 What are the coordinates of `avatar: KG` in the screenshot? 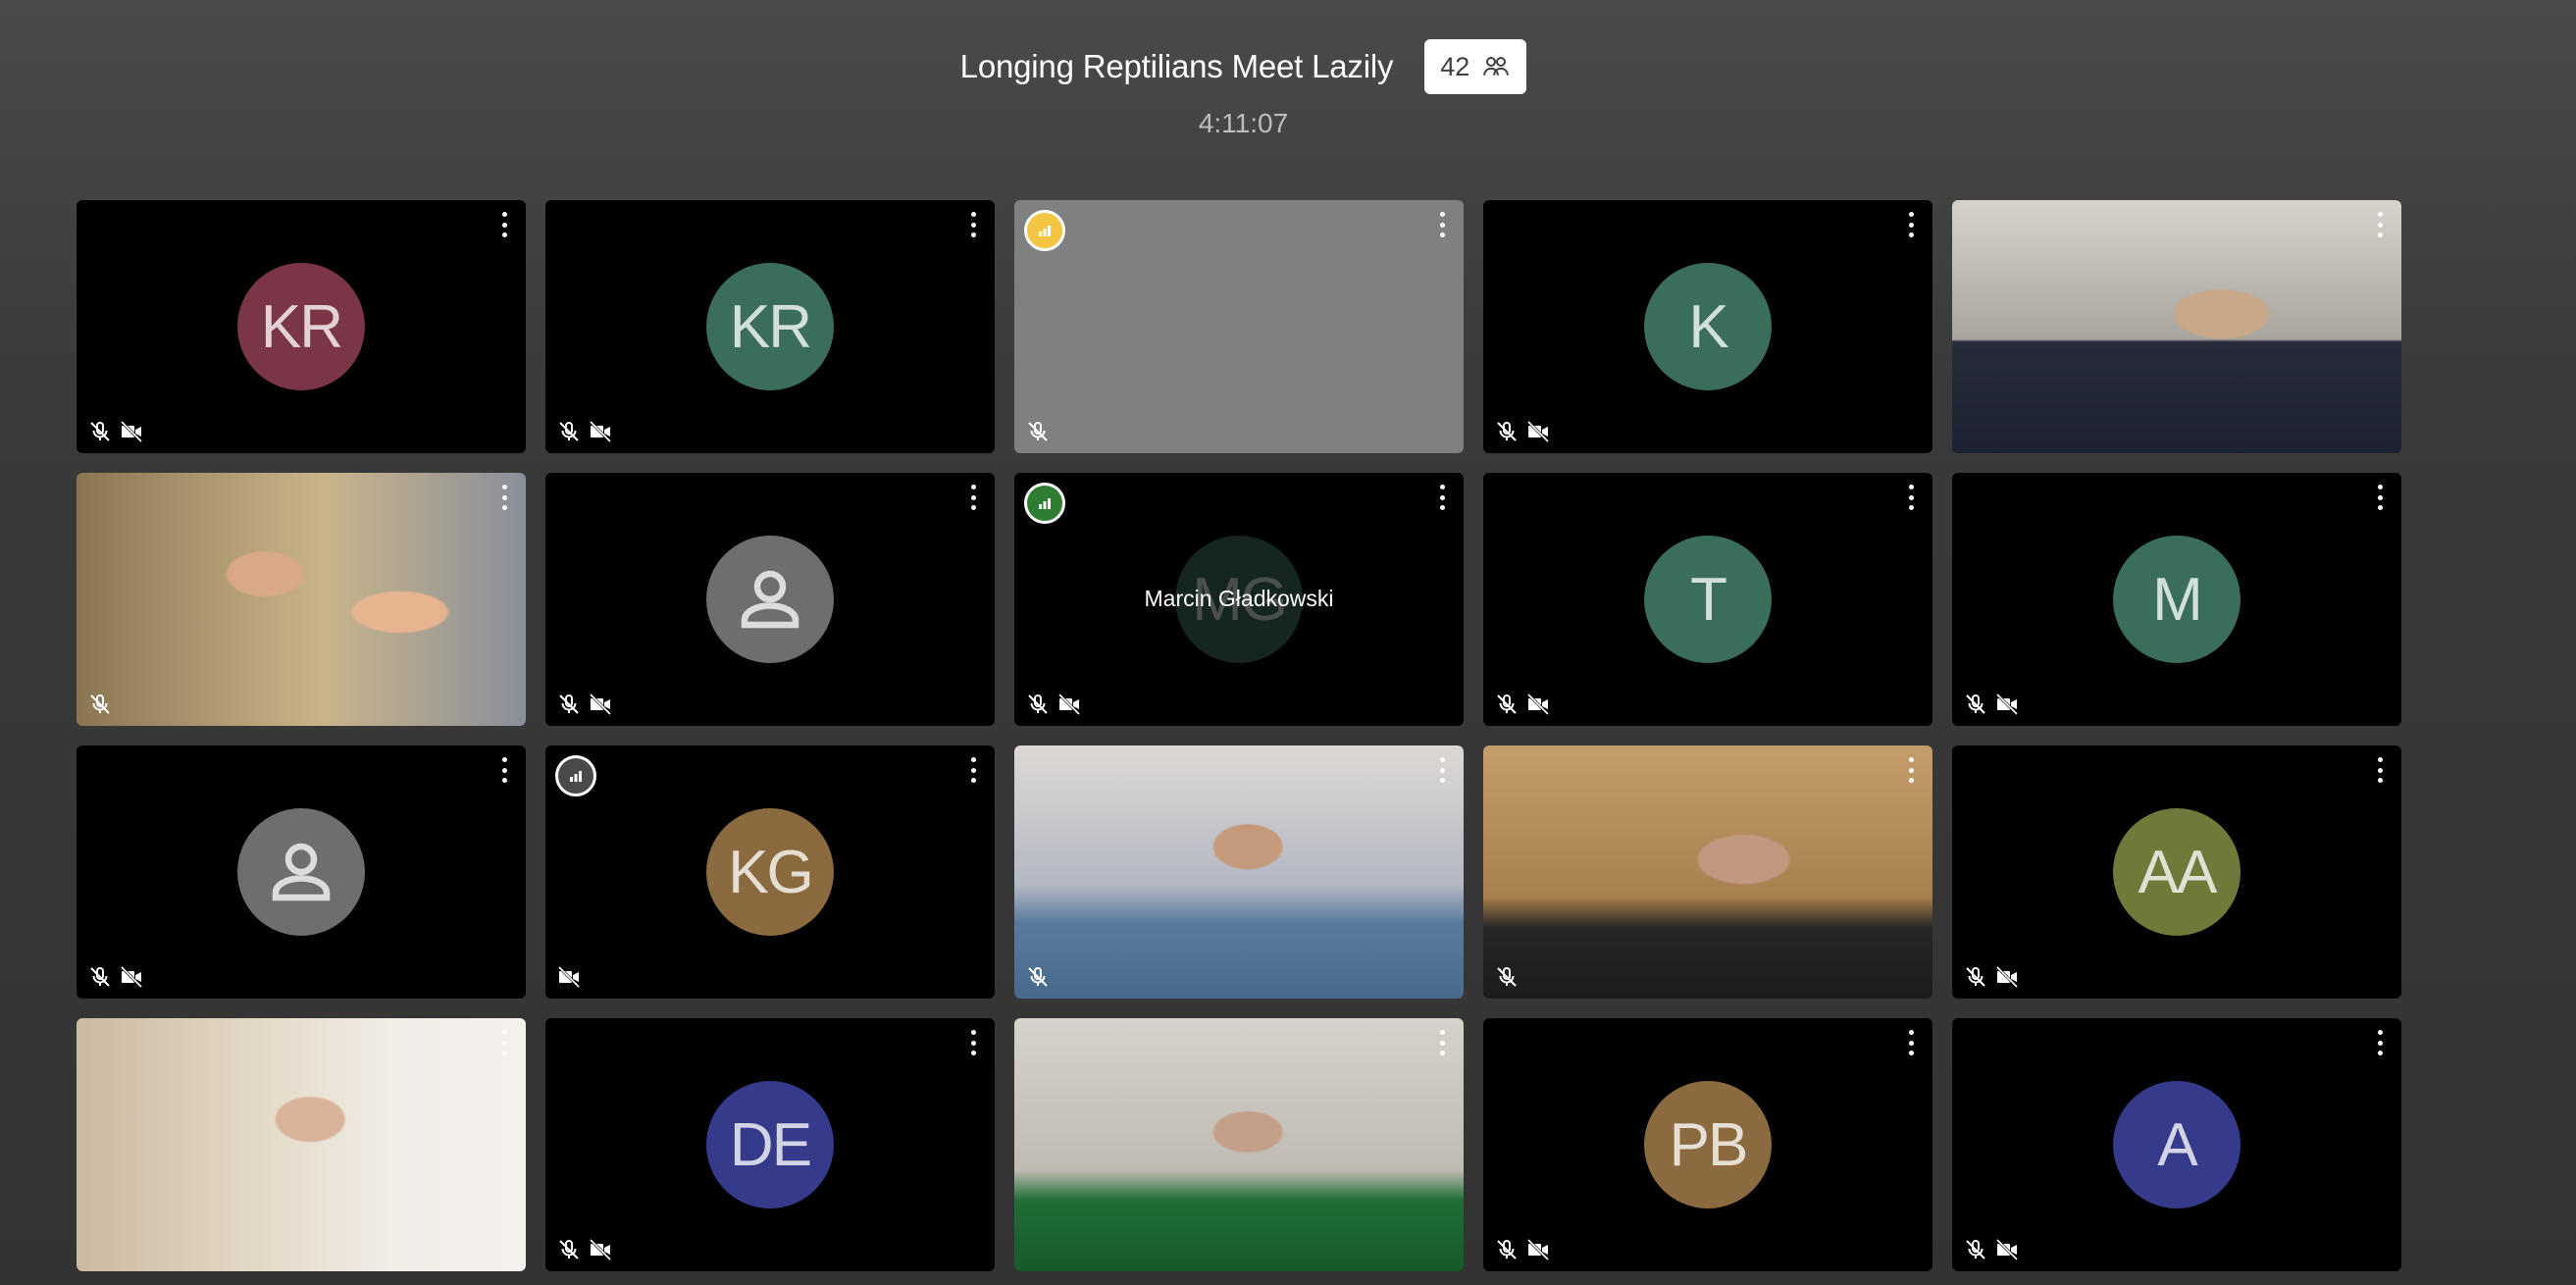 It's located at (770, 872).